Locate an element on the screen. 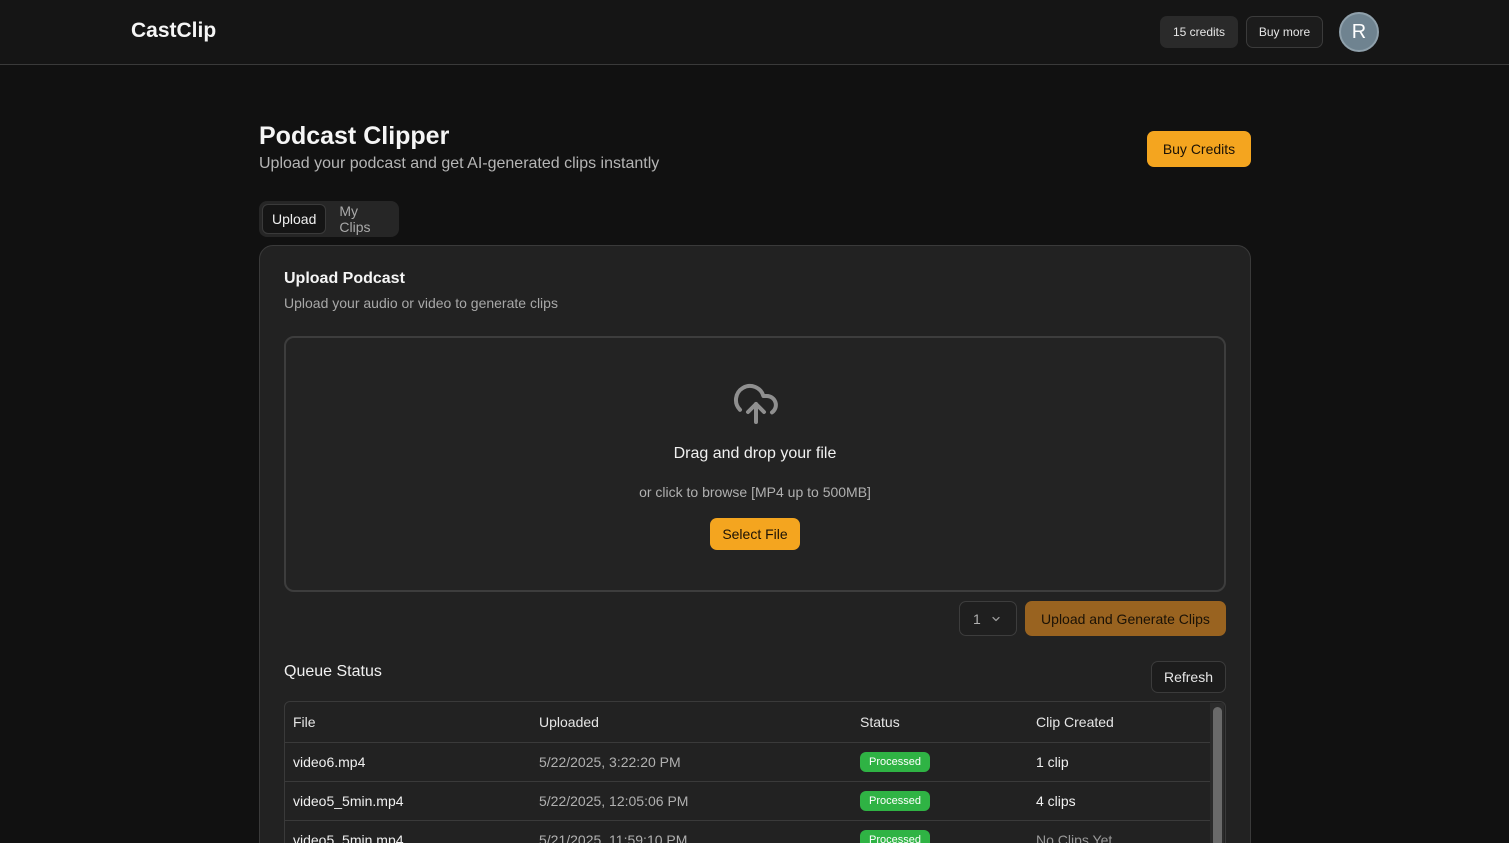  tab-list: Upload My Clips is located at coordinates (329, 219).